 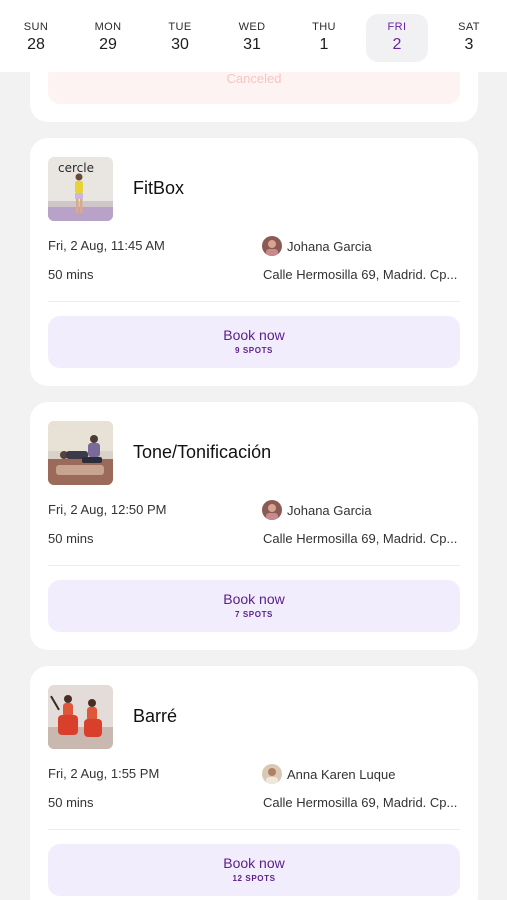 What do you see at coordinates (106, 245) in the screenshot?
I see `class-datetime: Fri, 2 Aug, 11:45 AM` at bounding box center [106, 245].